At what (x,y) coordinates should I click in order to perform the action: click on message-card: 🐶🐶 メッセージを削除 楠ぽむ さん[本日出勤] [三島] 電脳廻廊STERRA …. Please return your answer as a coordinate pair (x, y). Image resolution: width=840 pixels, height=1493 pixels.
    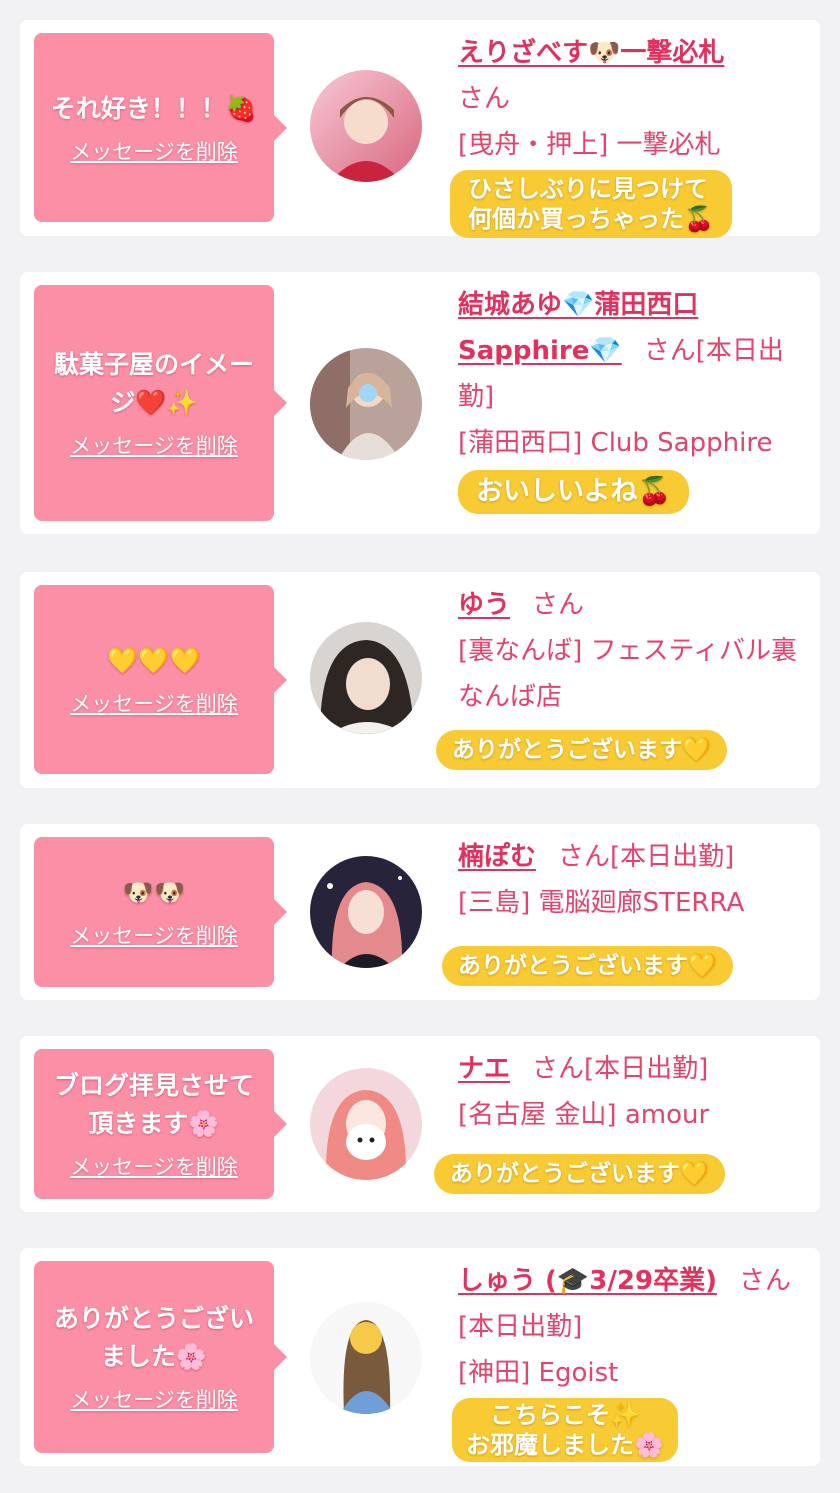
    Looking at the image, I should click on (420, 912).